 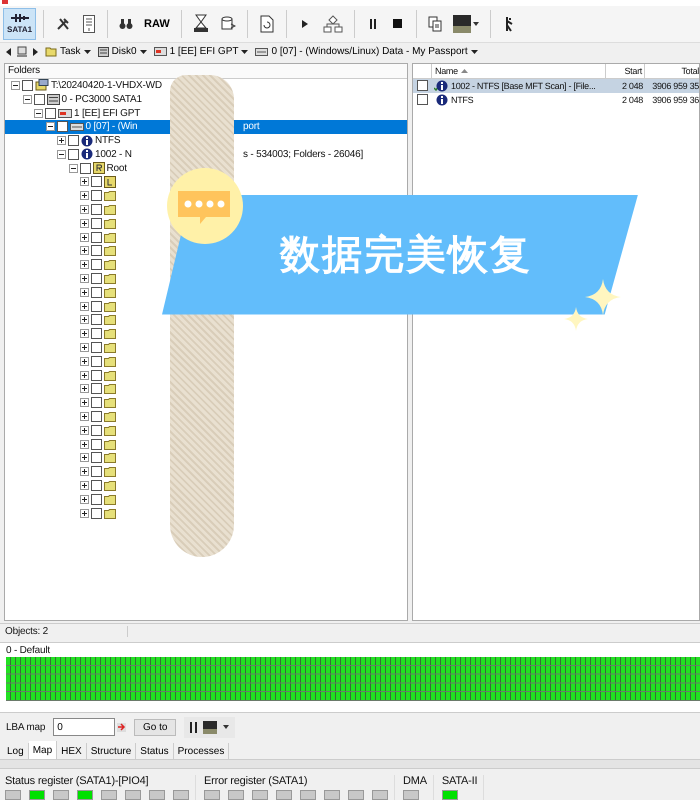 What do you see at coordinates (106, 85) in the screenshot?
I see `tree-item-label: T:\20240420-1-VHDX-WD` at bounding box center [106, 85].